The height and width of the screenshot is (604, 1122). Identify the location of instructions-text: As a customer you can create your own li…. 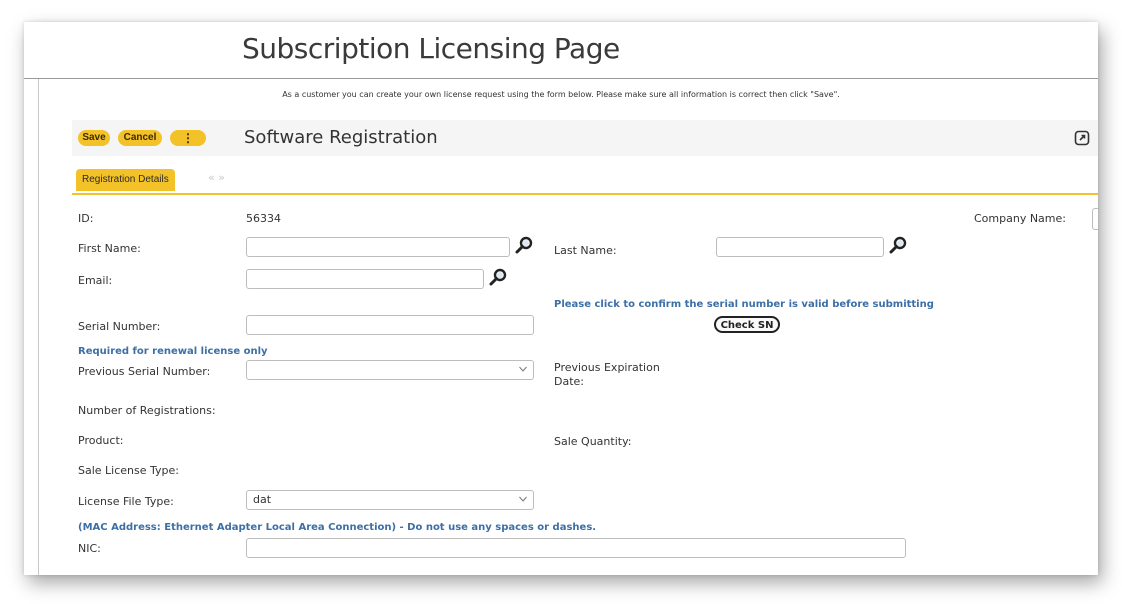
(561, 94).